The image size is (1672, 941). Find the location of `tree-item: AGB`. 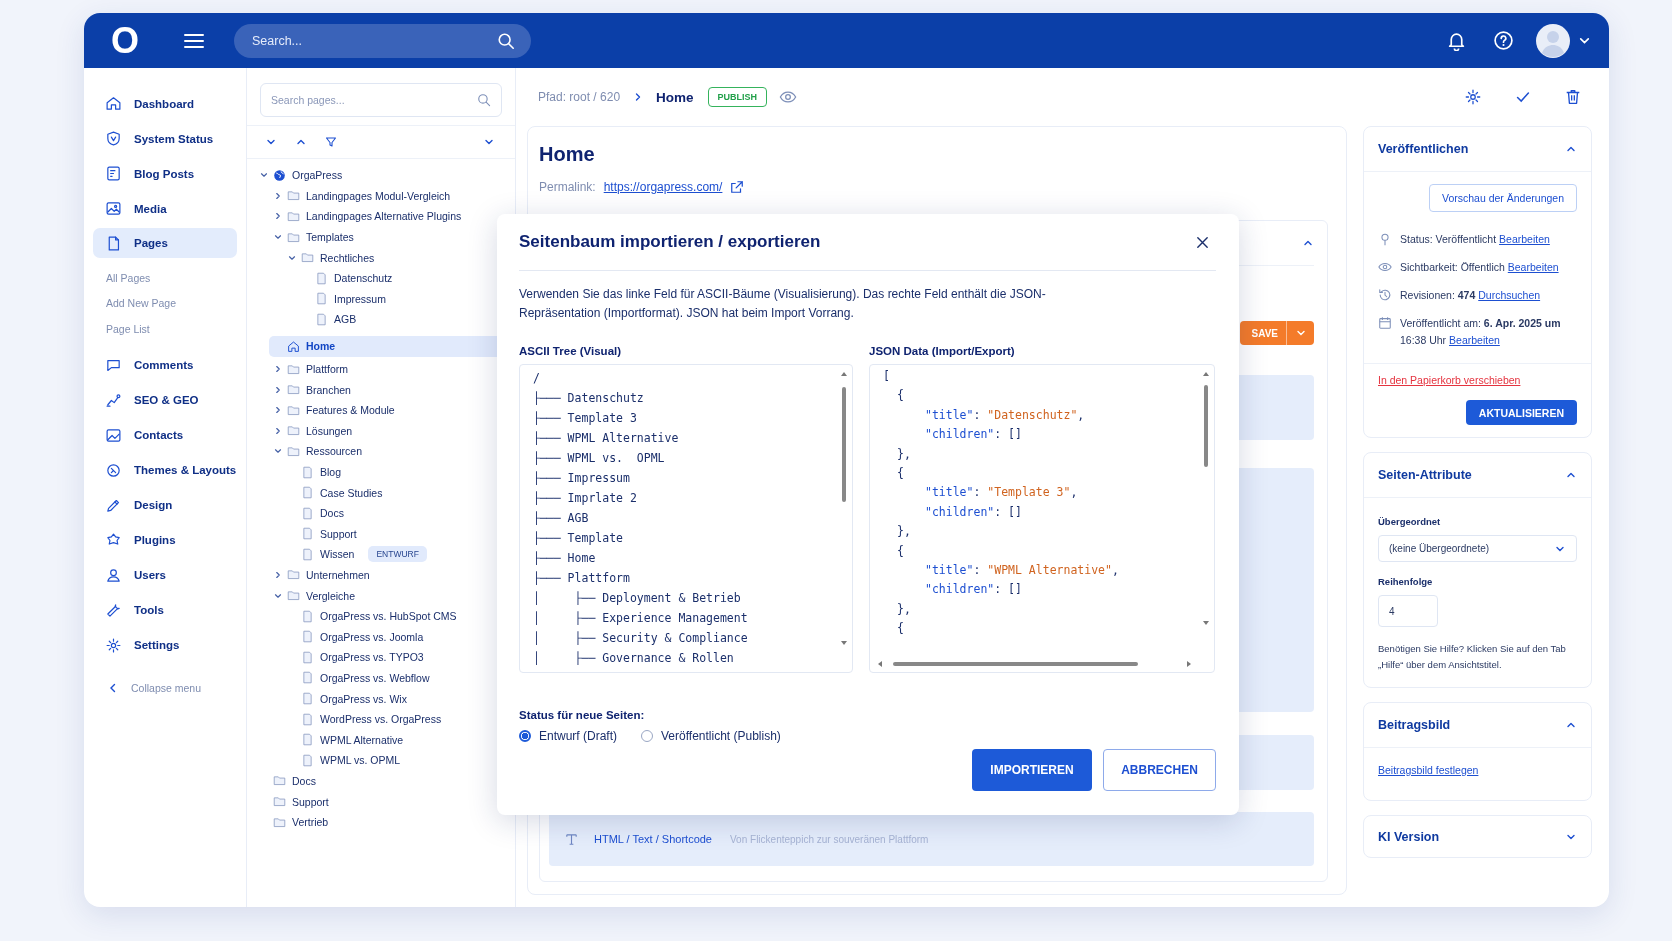

tree-item: AGB is located at coordinates (400, 319).